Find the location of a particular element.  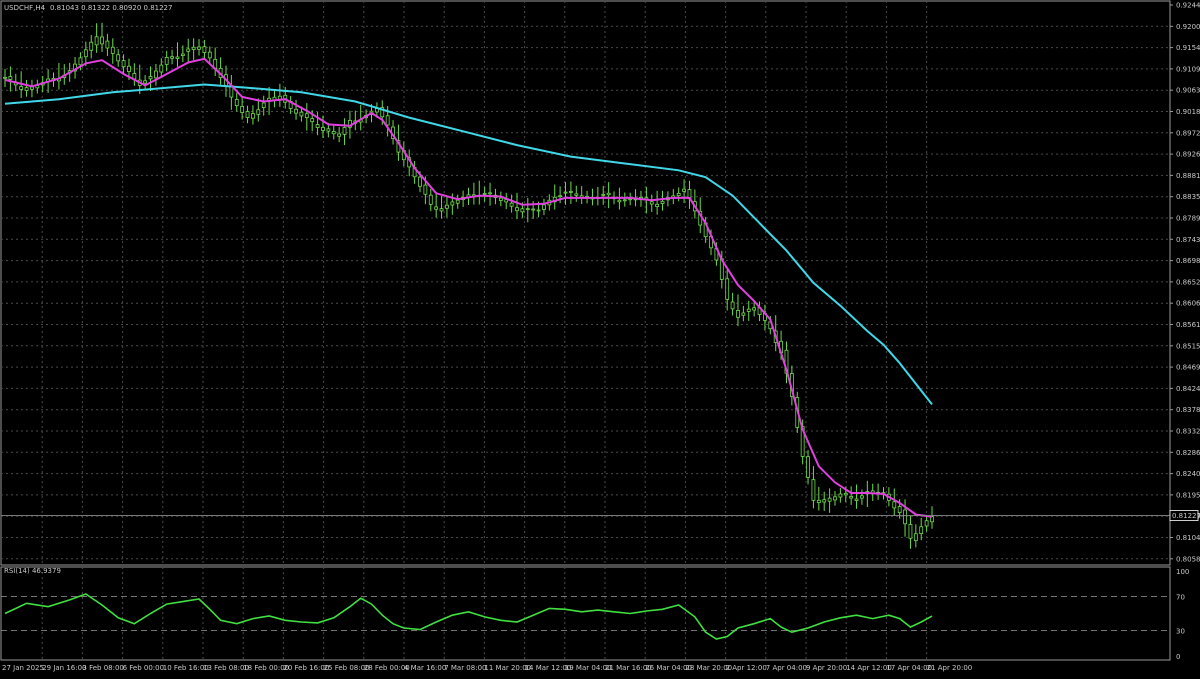

price-tick-label: 0.81040 is located at coordinates (1188, 538).